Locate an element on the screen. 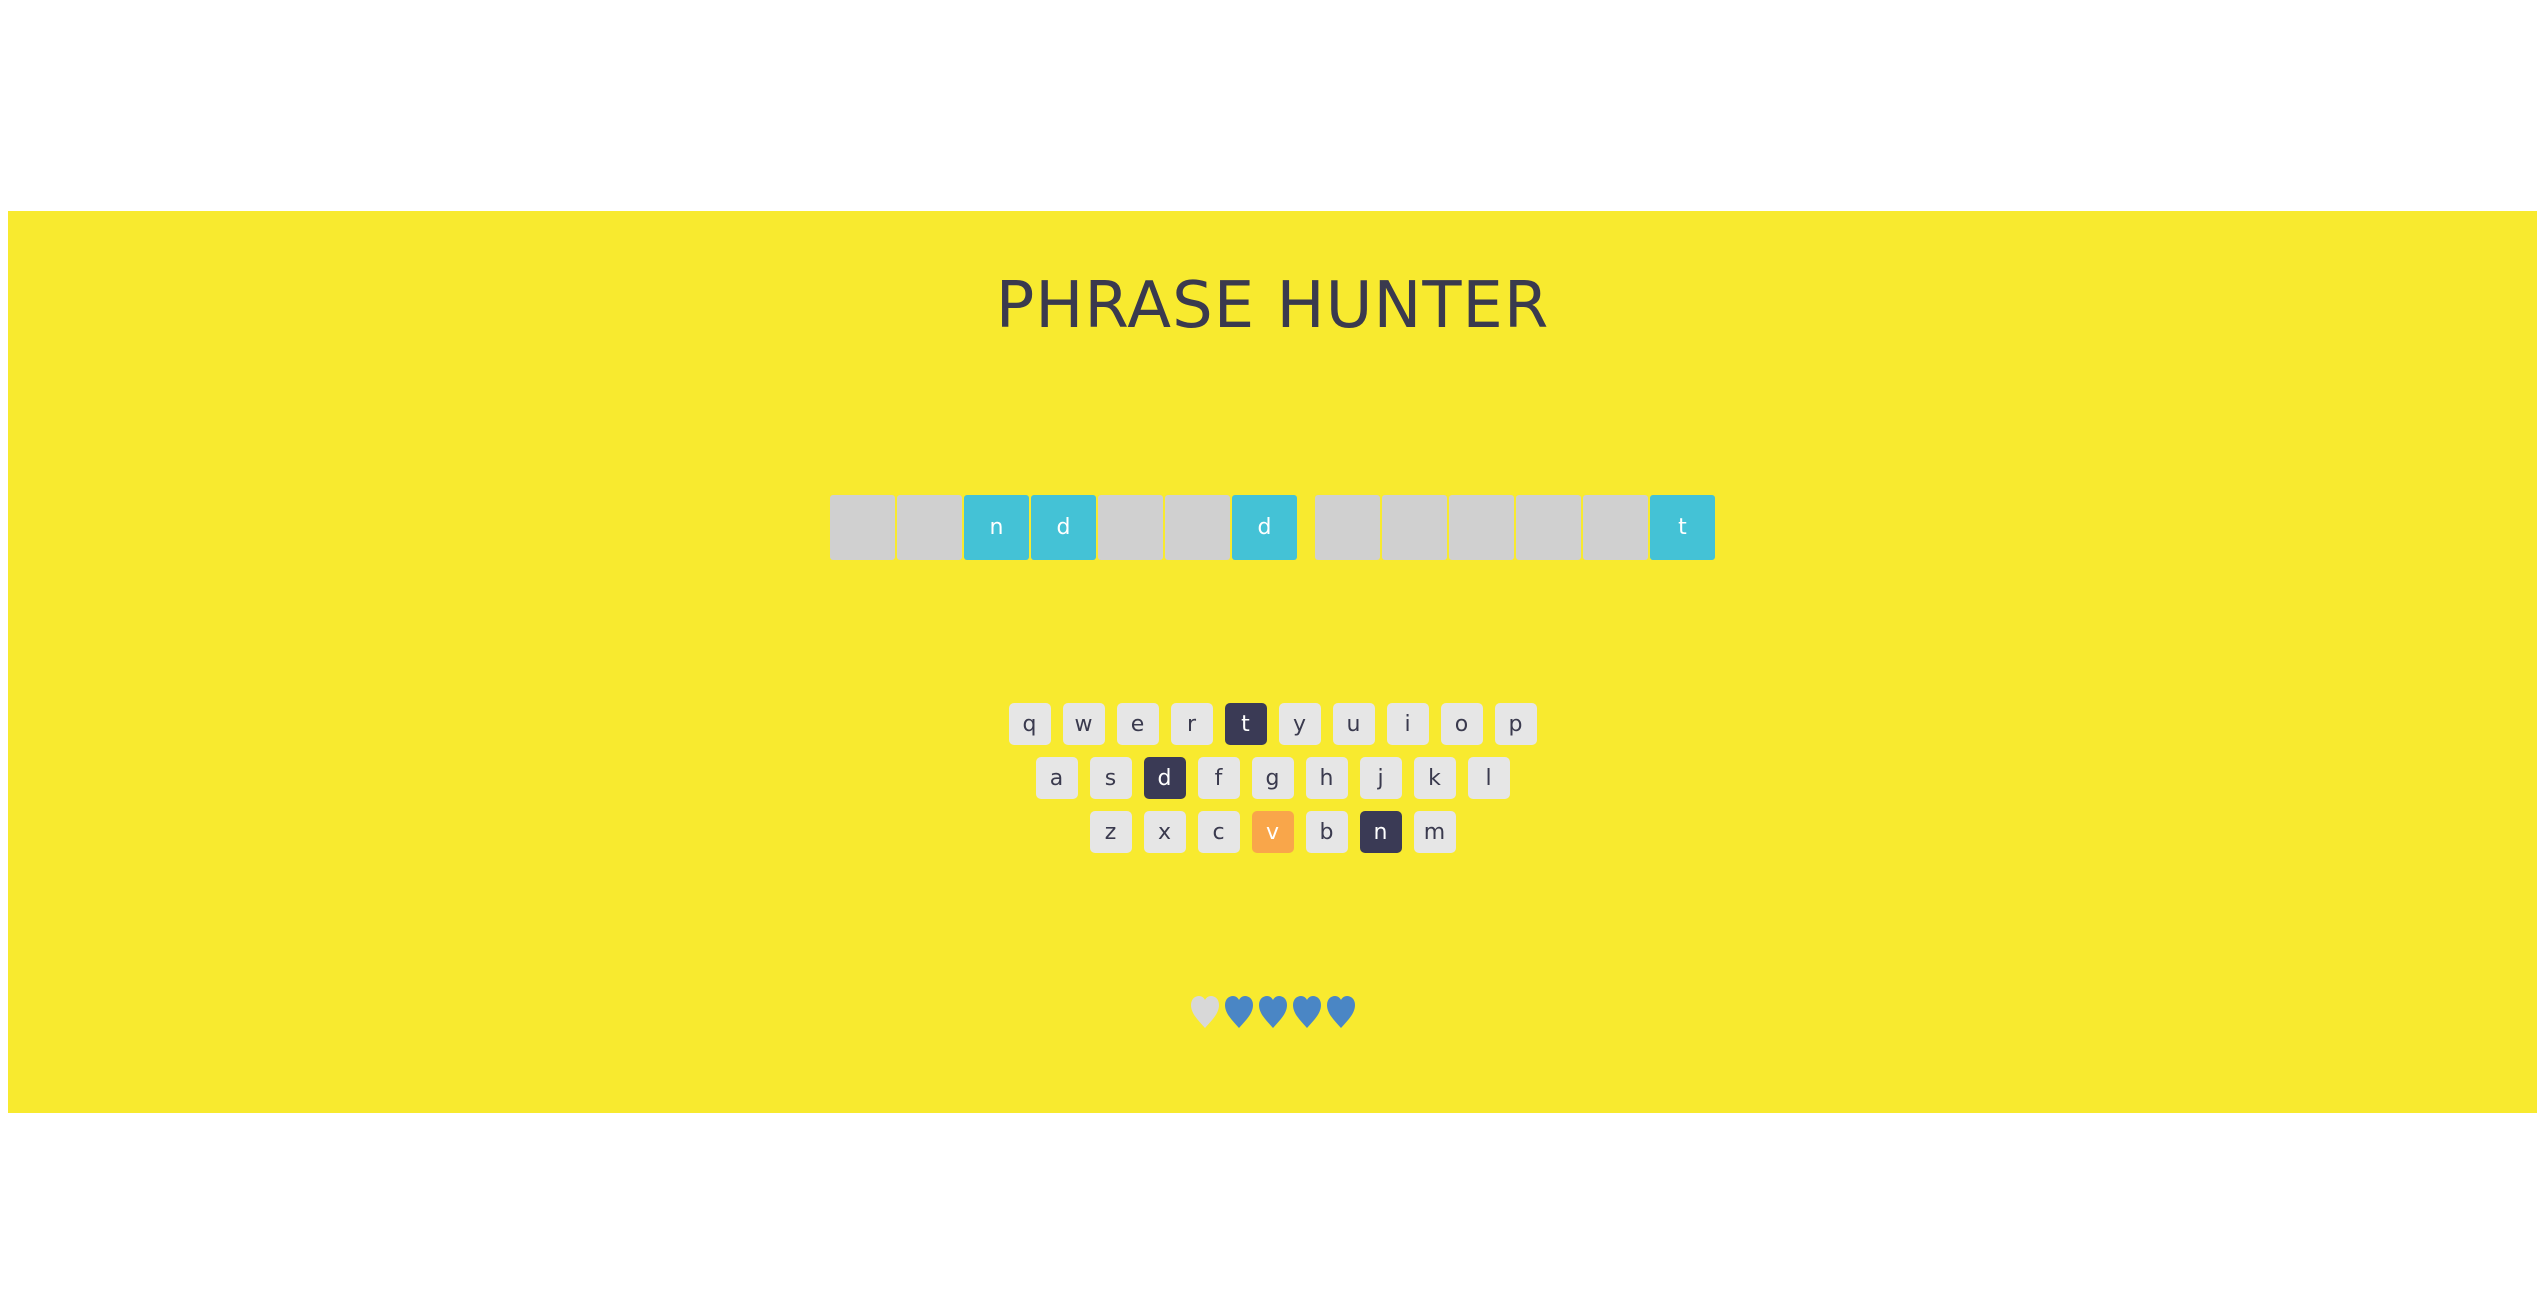 The height and width of the screenshot is (1306, 2545). phrase-word: ndd is located at coordinates (1063, 527).